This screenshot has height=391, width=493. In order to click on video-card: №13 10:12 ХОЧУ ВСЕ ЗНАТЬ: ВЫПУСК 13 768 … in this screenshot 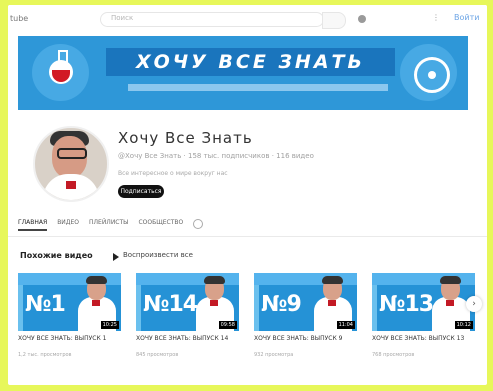, I will do `click(423, 315)`.